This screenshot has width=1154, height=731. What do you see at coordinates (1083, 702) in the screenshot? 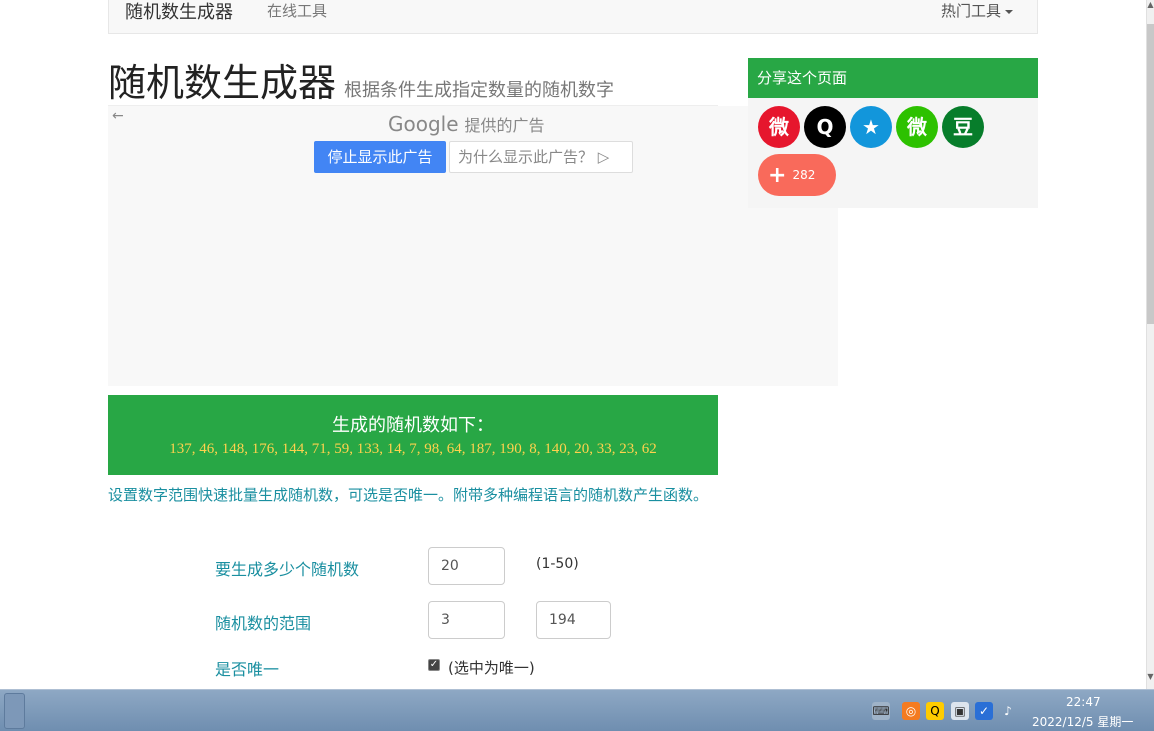
I see `clock-time: 22:47` at bounding box center [1083, 702].